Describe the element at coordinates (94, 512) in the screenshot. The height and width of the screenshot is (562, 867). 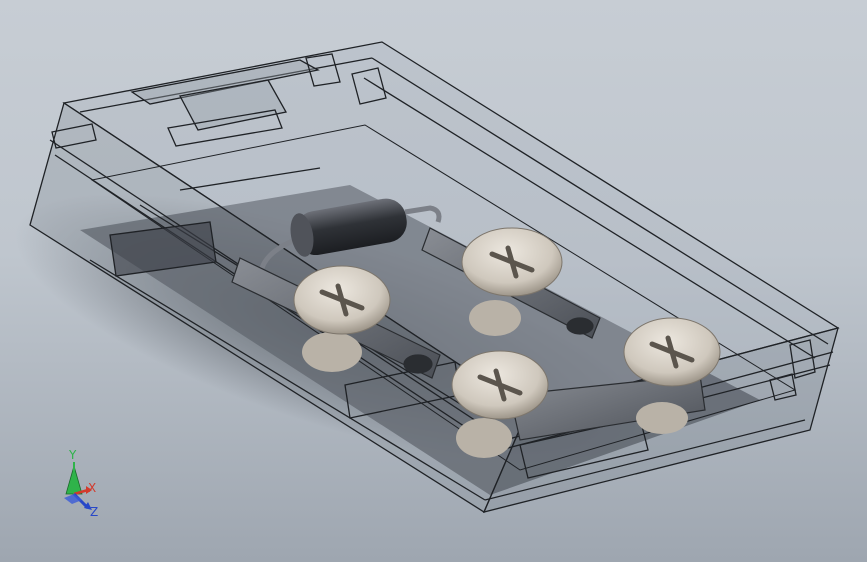
I see `z-axis-label: Z` at that location.